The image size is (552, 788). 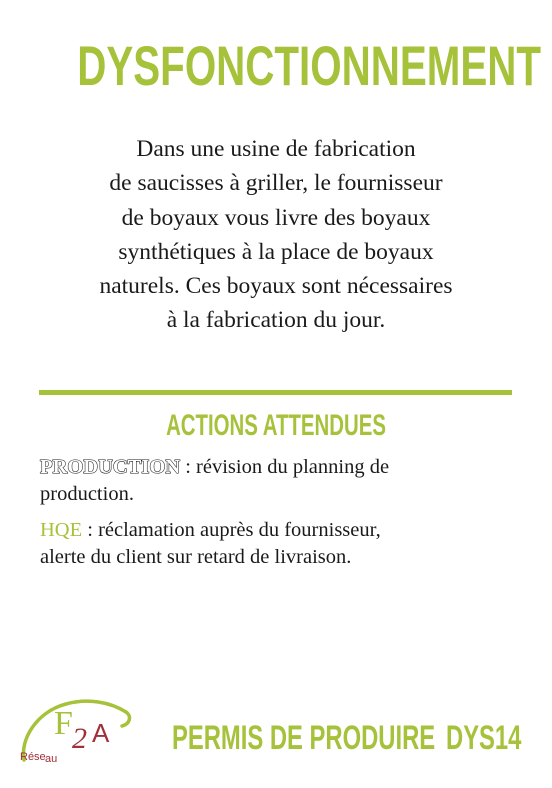 I want to click on svg-text: A, so click(x=101, y=733).